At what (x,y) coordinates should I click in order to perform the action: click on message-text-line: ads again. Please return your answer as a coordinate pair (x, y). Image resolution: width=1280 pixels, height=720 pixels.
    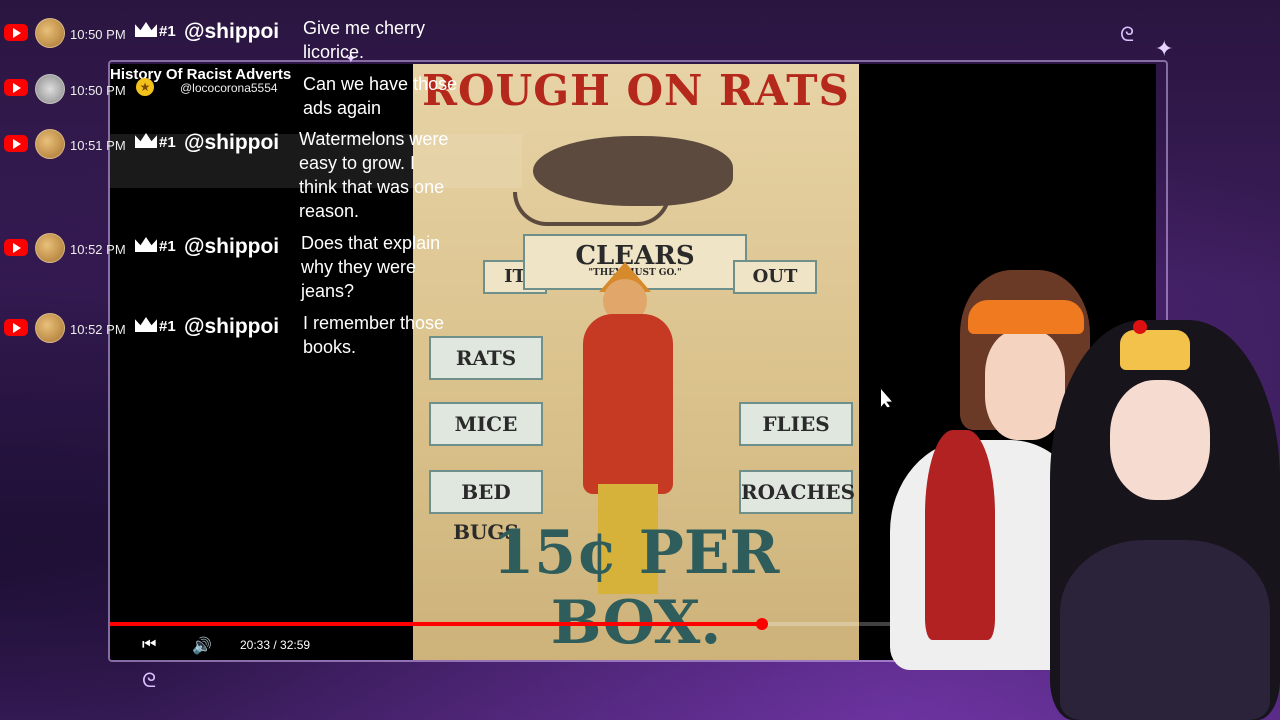
    Looking at the image, I should click on (342, 108).